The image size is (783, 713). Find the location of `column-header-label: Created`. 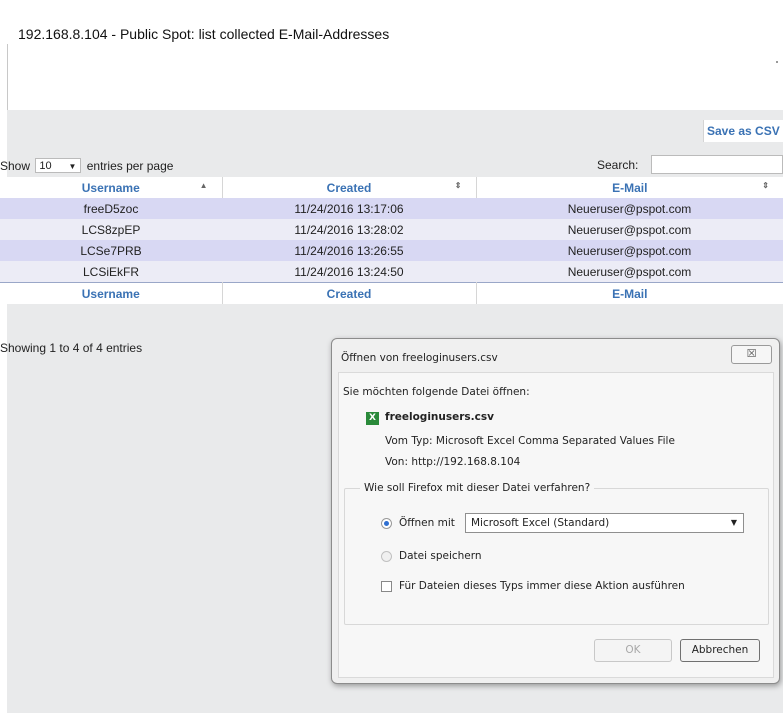

column-header-label: Created is located at coordinates (349, 187).